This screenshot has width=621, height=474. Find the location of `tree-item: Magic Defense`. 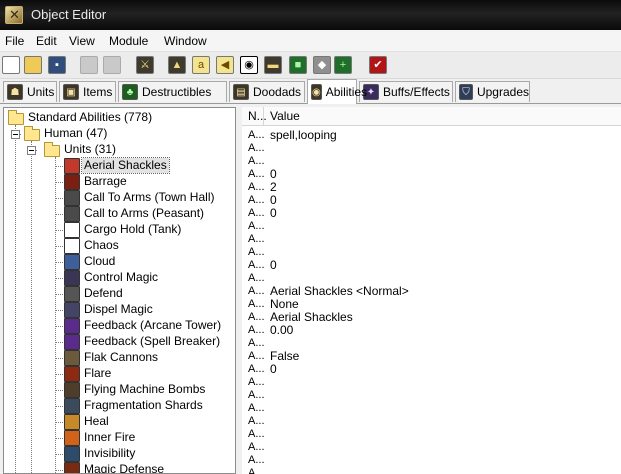

tree-item: Magic Defense is located at coordinates (124, 467).